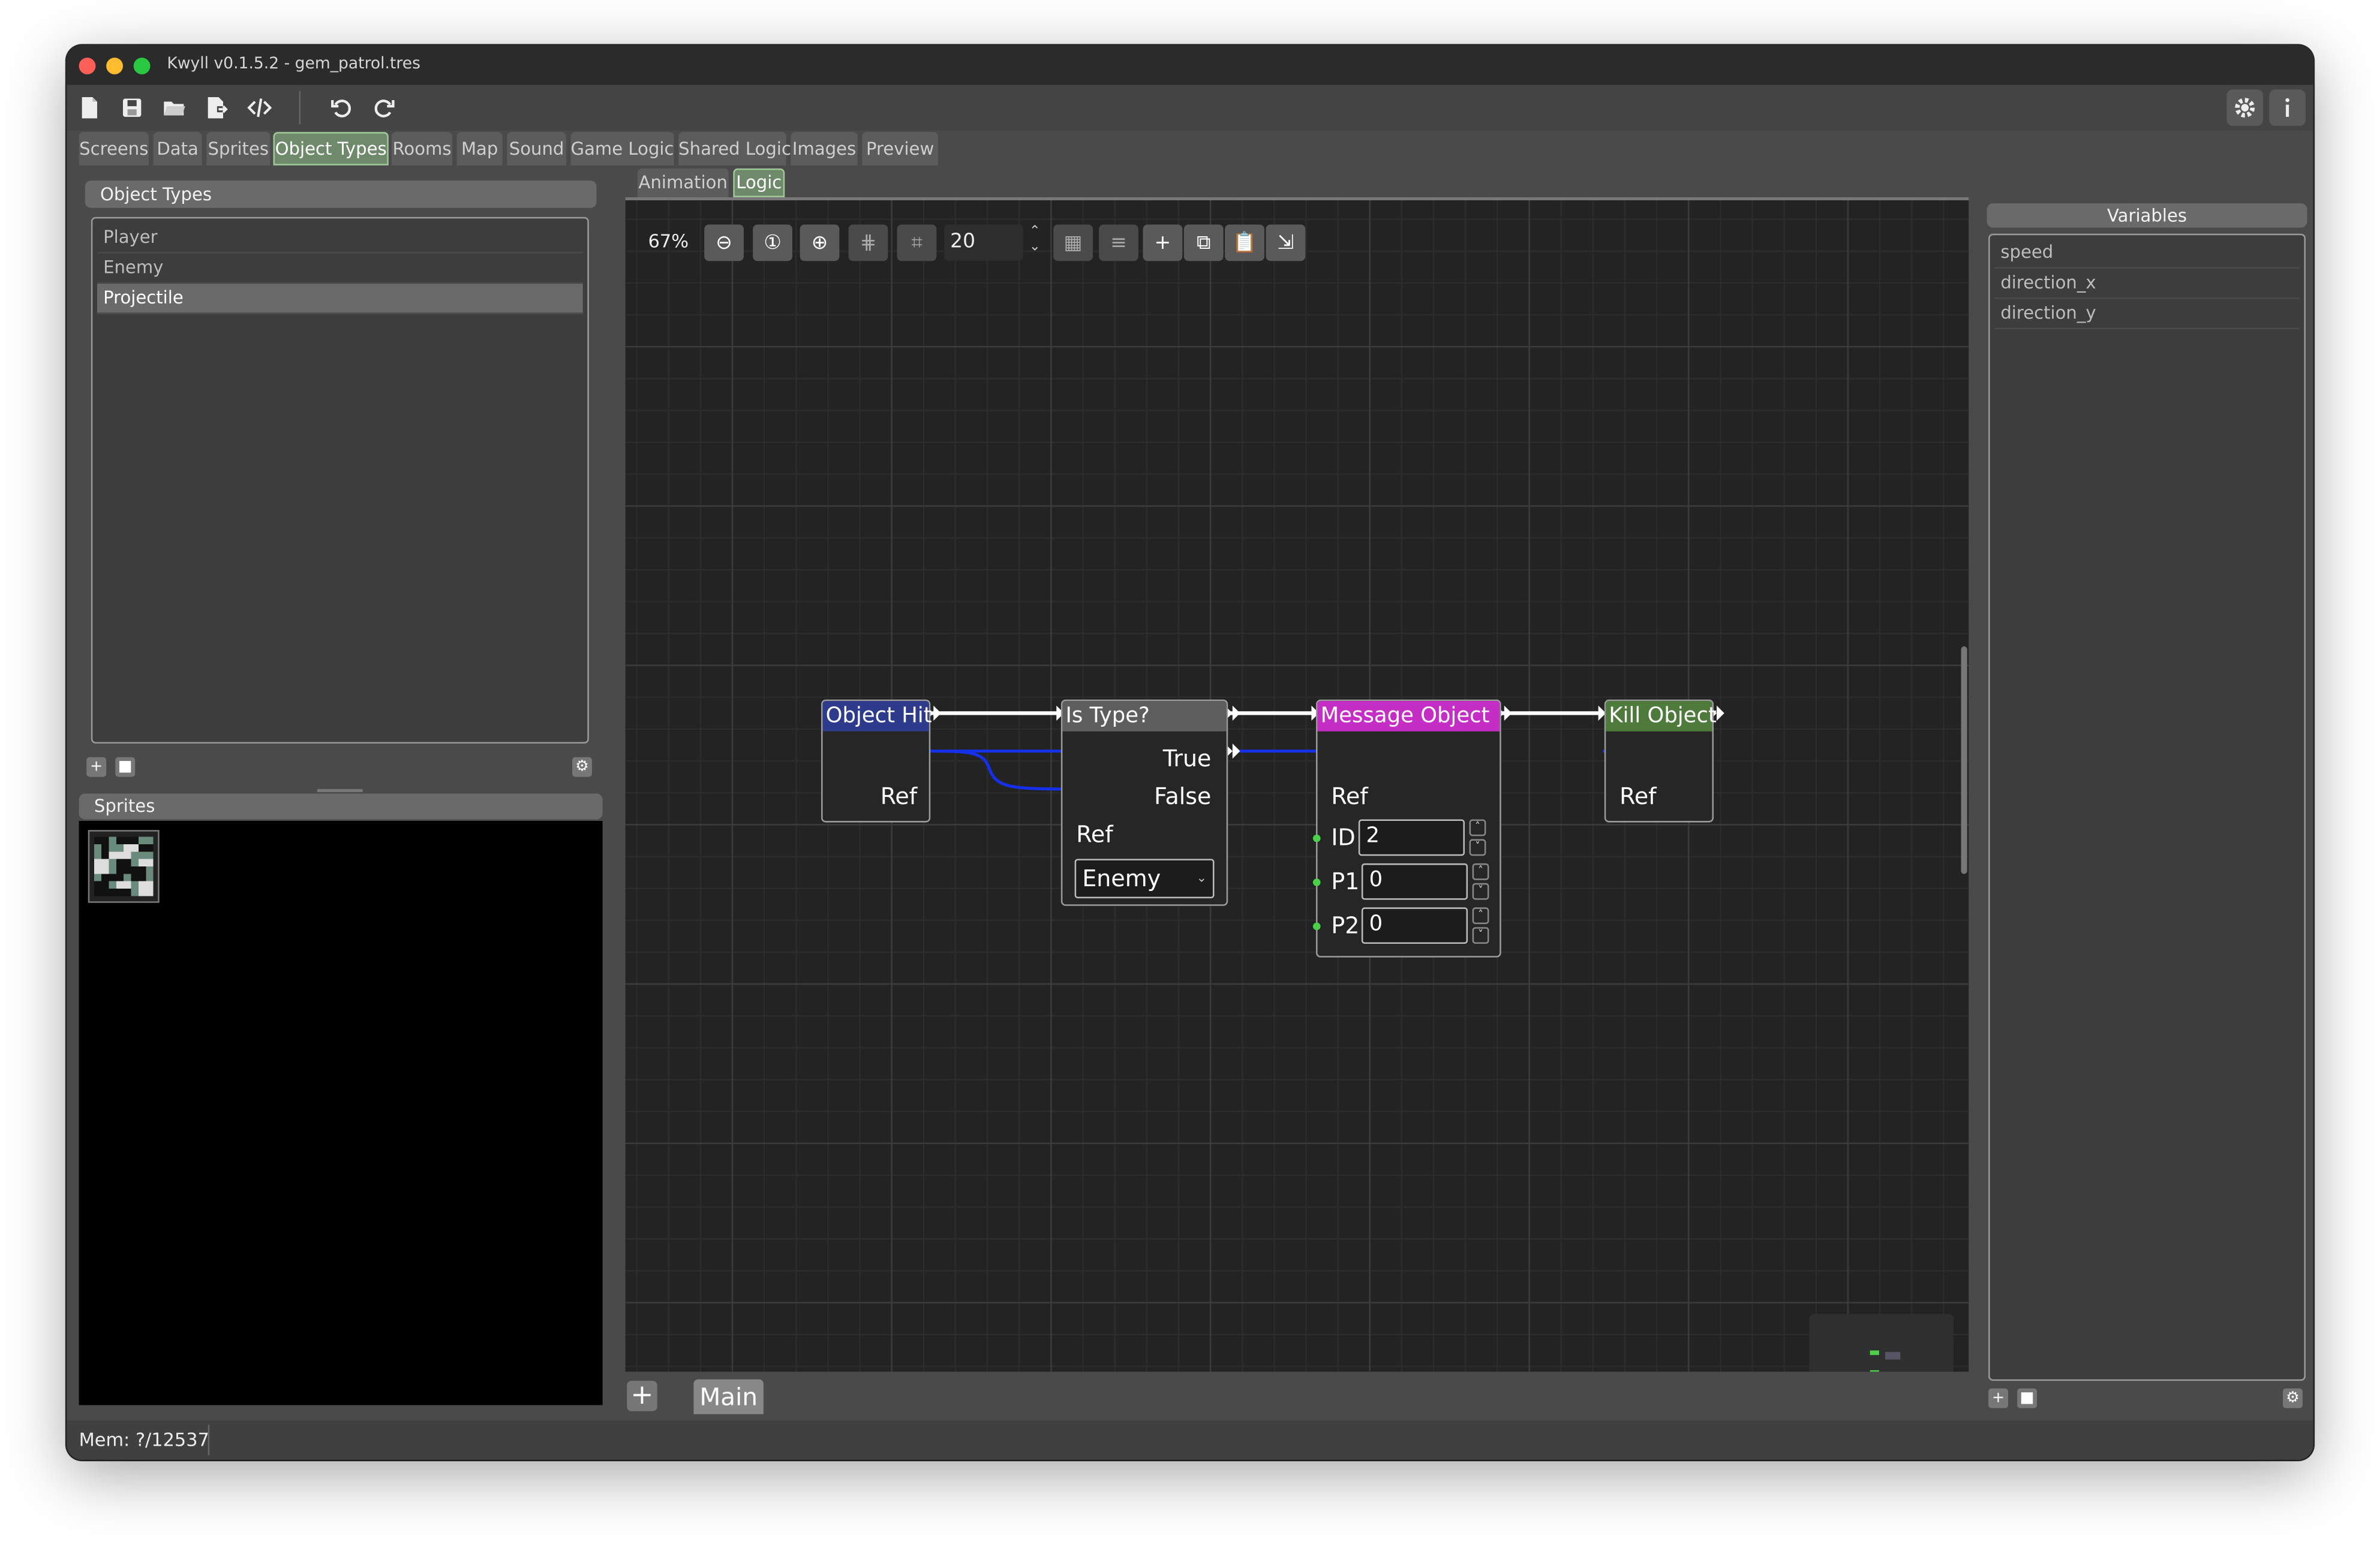 The height and width of the screenshot is (1547, 2380). I want to click on node-title: Object Hit, so click(877, 717).